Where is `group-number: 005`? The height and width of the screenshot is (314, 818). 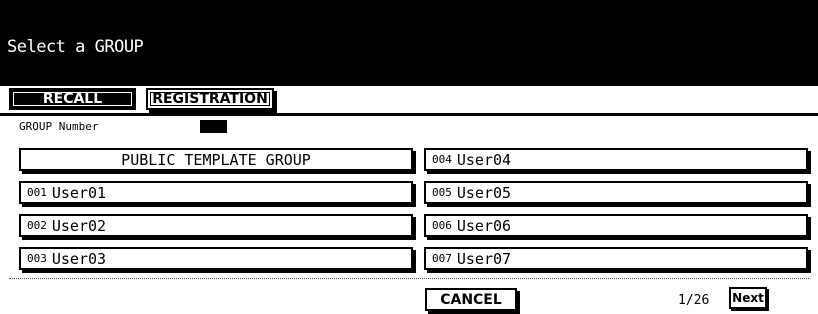 group-number: 005 is located at coordinates (442, 192).